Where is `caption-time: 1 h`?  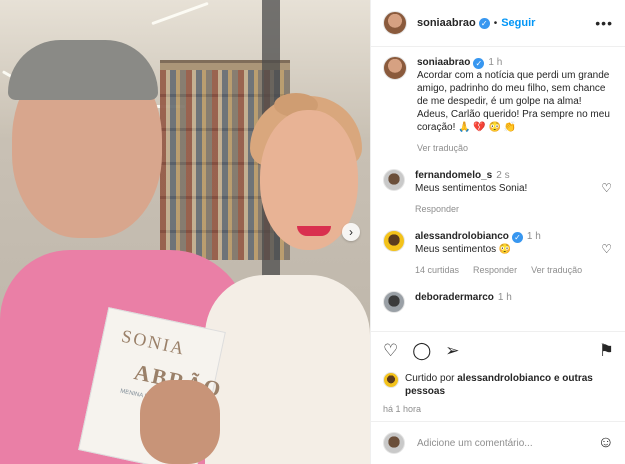
caption-time: 1 h is located at coordinates (495, 62).